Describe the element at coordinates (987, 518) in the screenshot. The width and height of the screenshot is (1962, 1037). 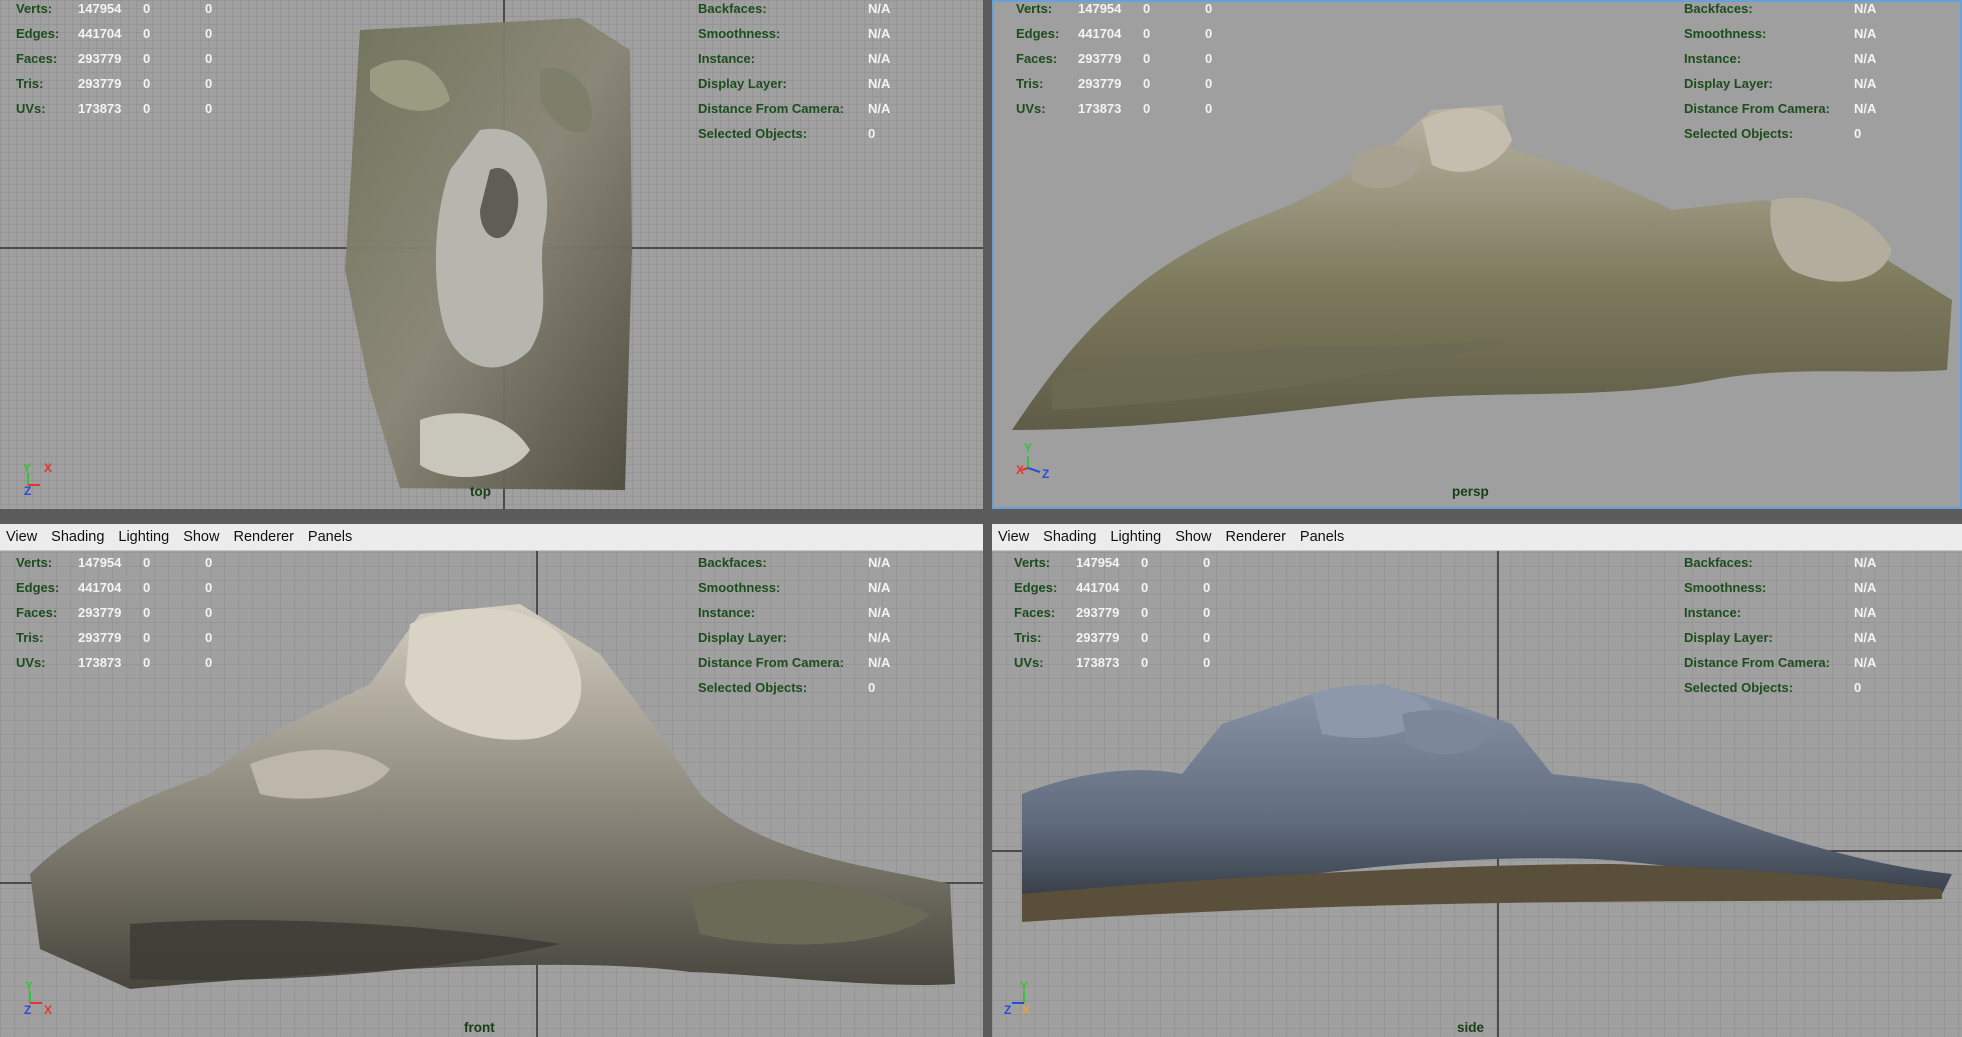
I see `viewport-divider-vertical` at that location.